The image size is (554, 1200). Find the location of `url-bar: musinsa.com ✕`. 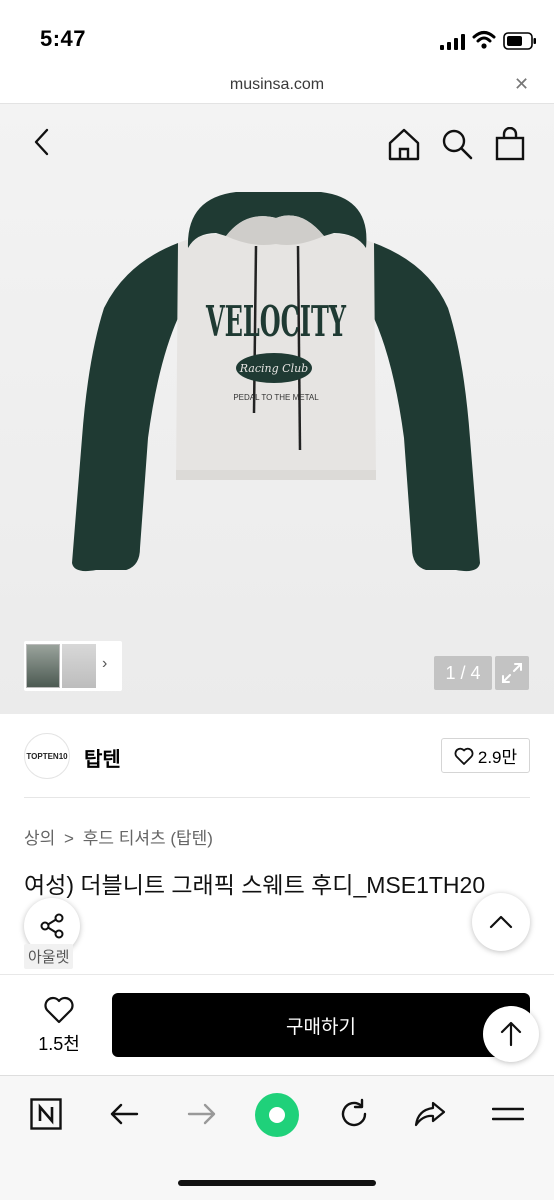

url-bar: musinsa.com ✕ is located at coordinates (277, 85).